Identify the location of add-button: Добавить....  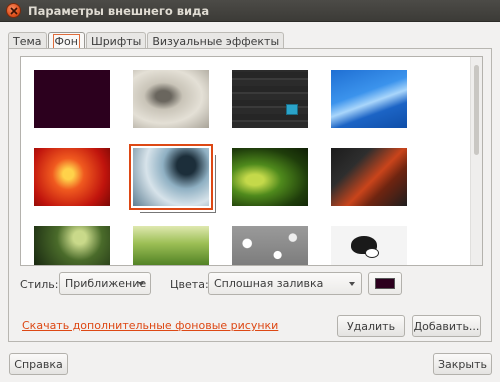
(446, 326).